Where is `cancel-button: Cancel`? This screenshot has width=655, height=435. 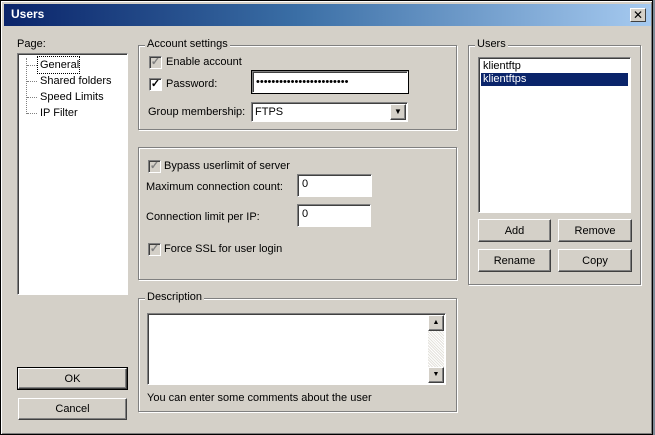 cancel-button: Cancel is located at coordinates (72, 409).